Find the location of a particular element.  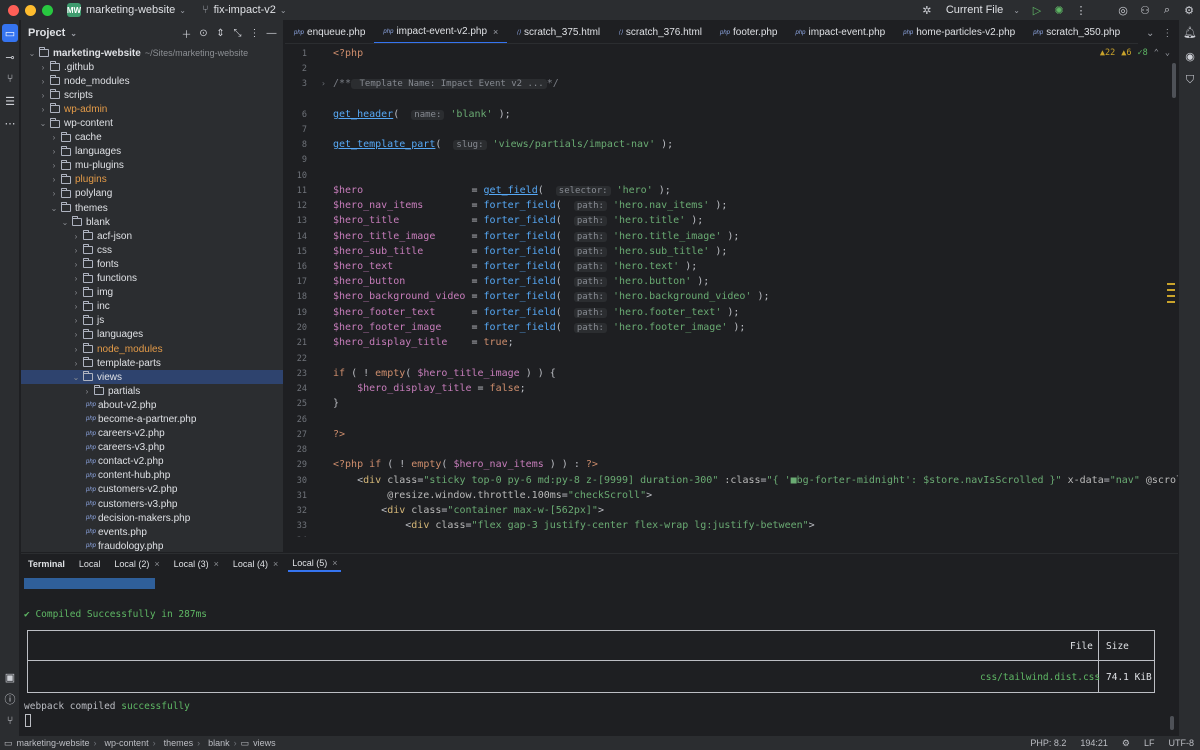

terminal-icon: ▣ is located at coordinates (10, 677).